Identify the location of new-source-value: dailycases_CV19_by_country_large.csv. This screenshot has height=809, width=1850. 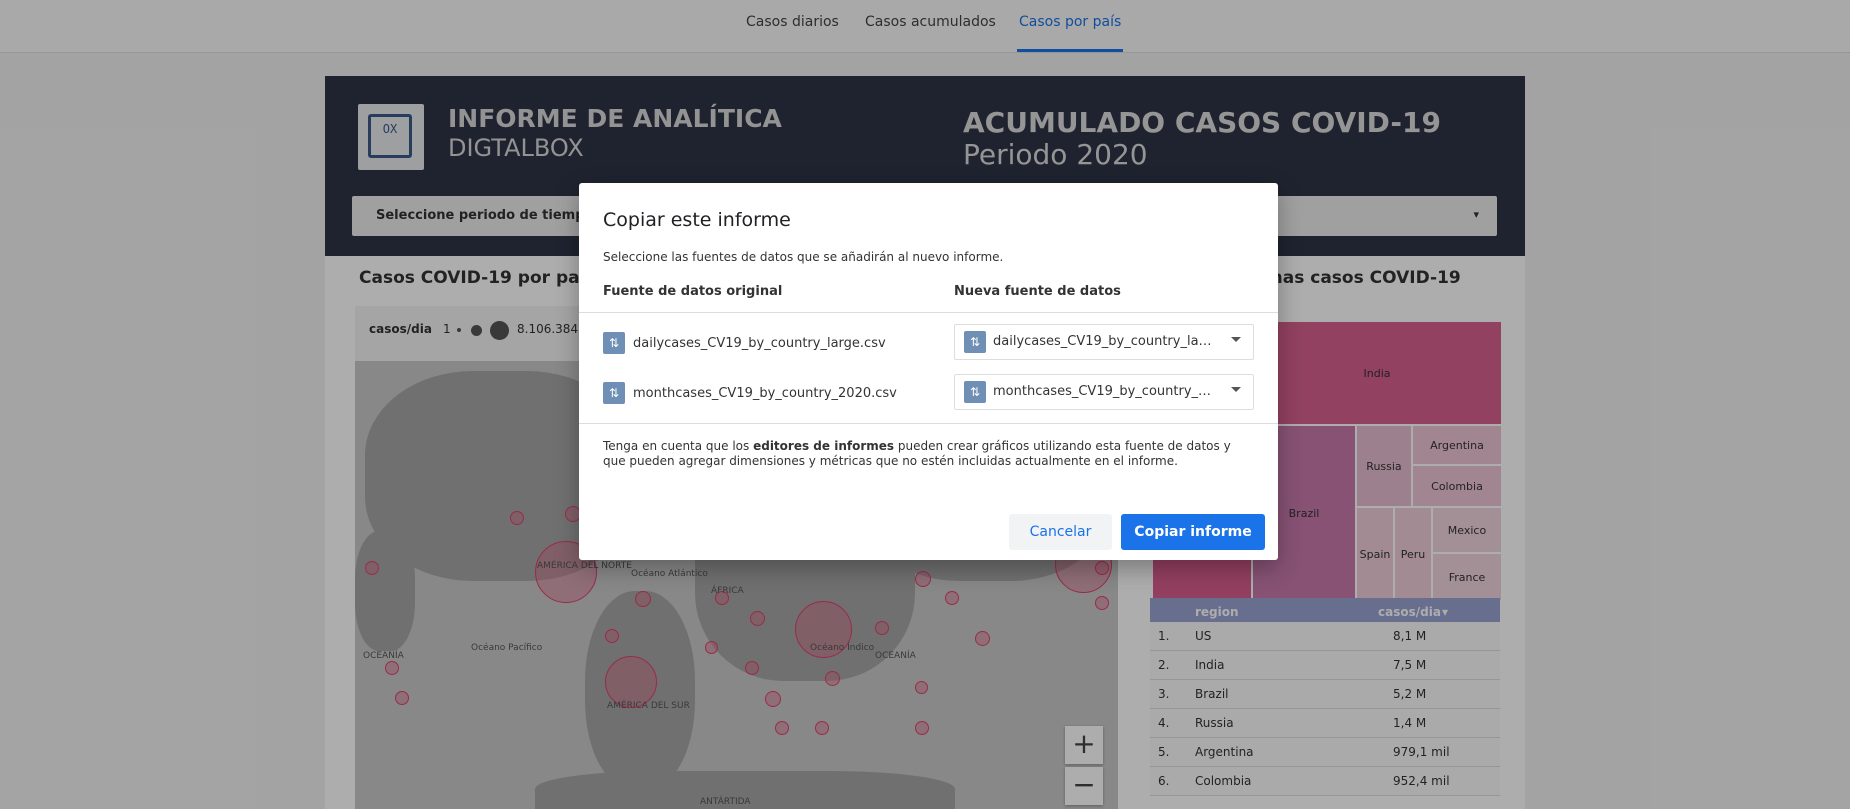
(1104, 341).